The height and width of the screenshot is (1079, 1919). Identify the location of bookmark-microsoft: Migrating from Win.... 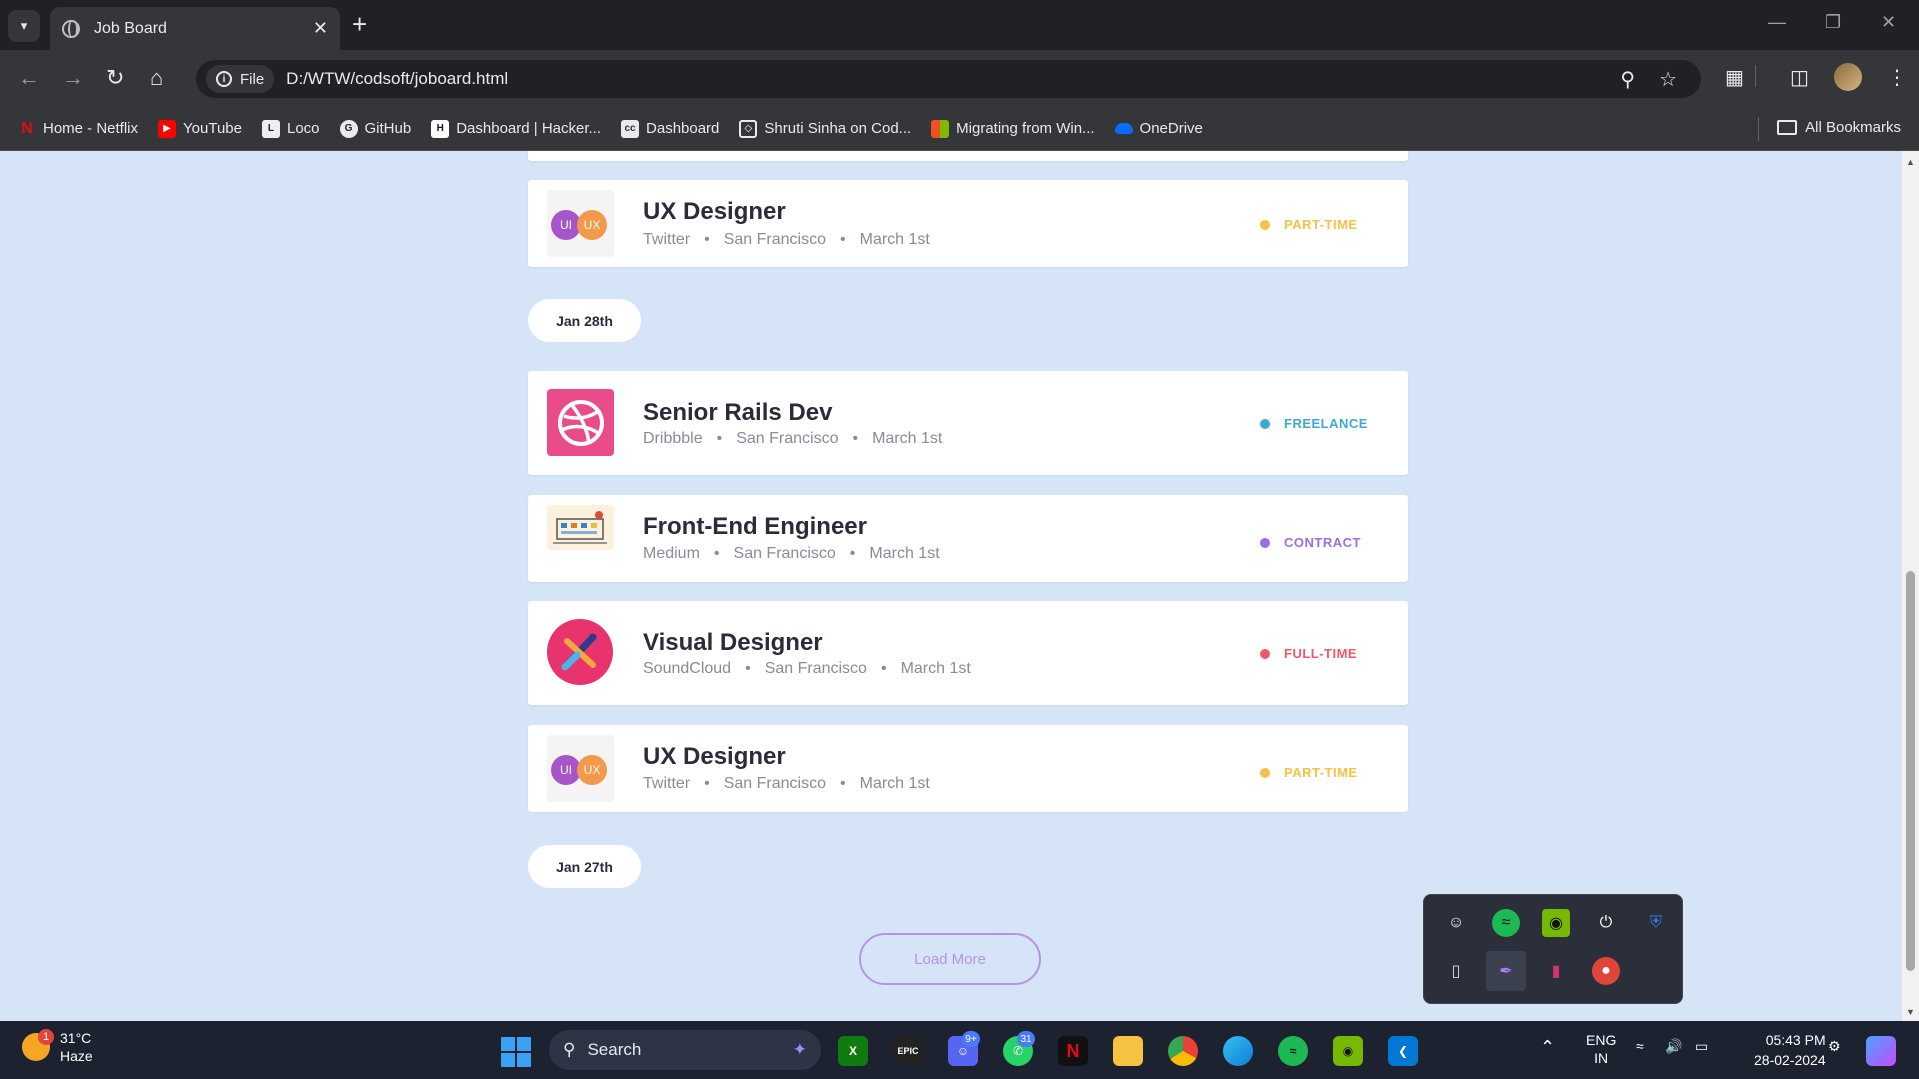
(1013, 128).